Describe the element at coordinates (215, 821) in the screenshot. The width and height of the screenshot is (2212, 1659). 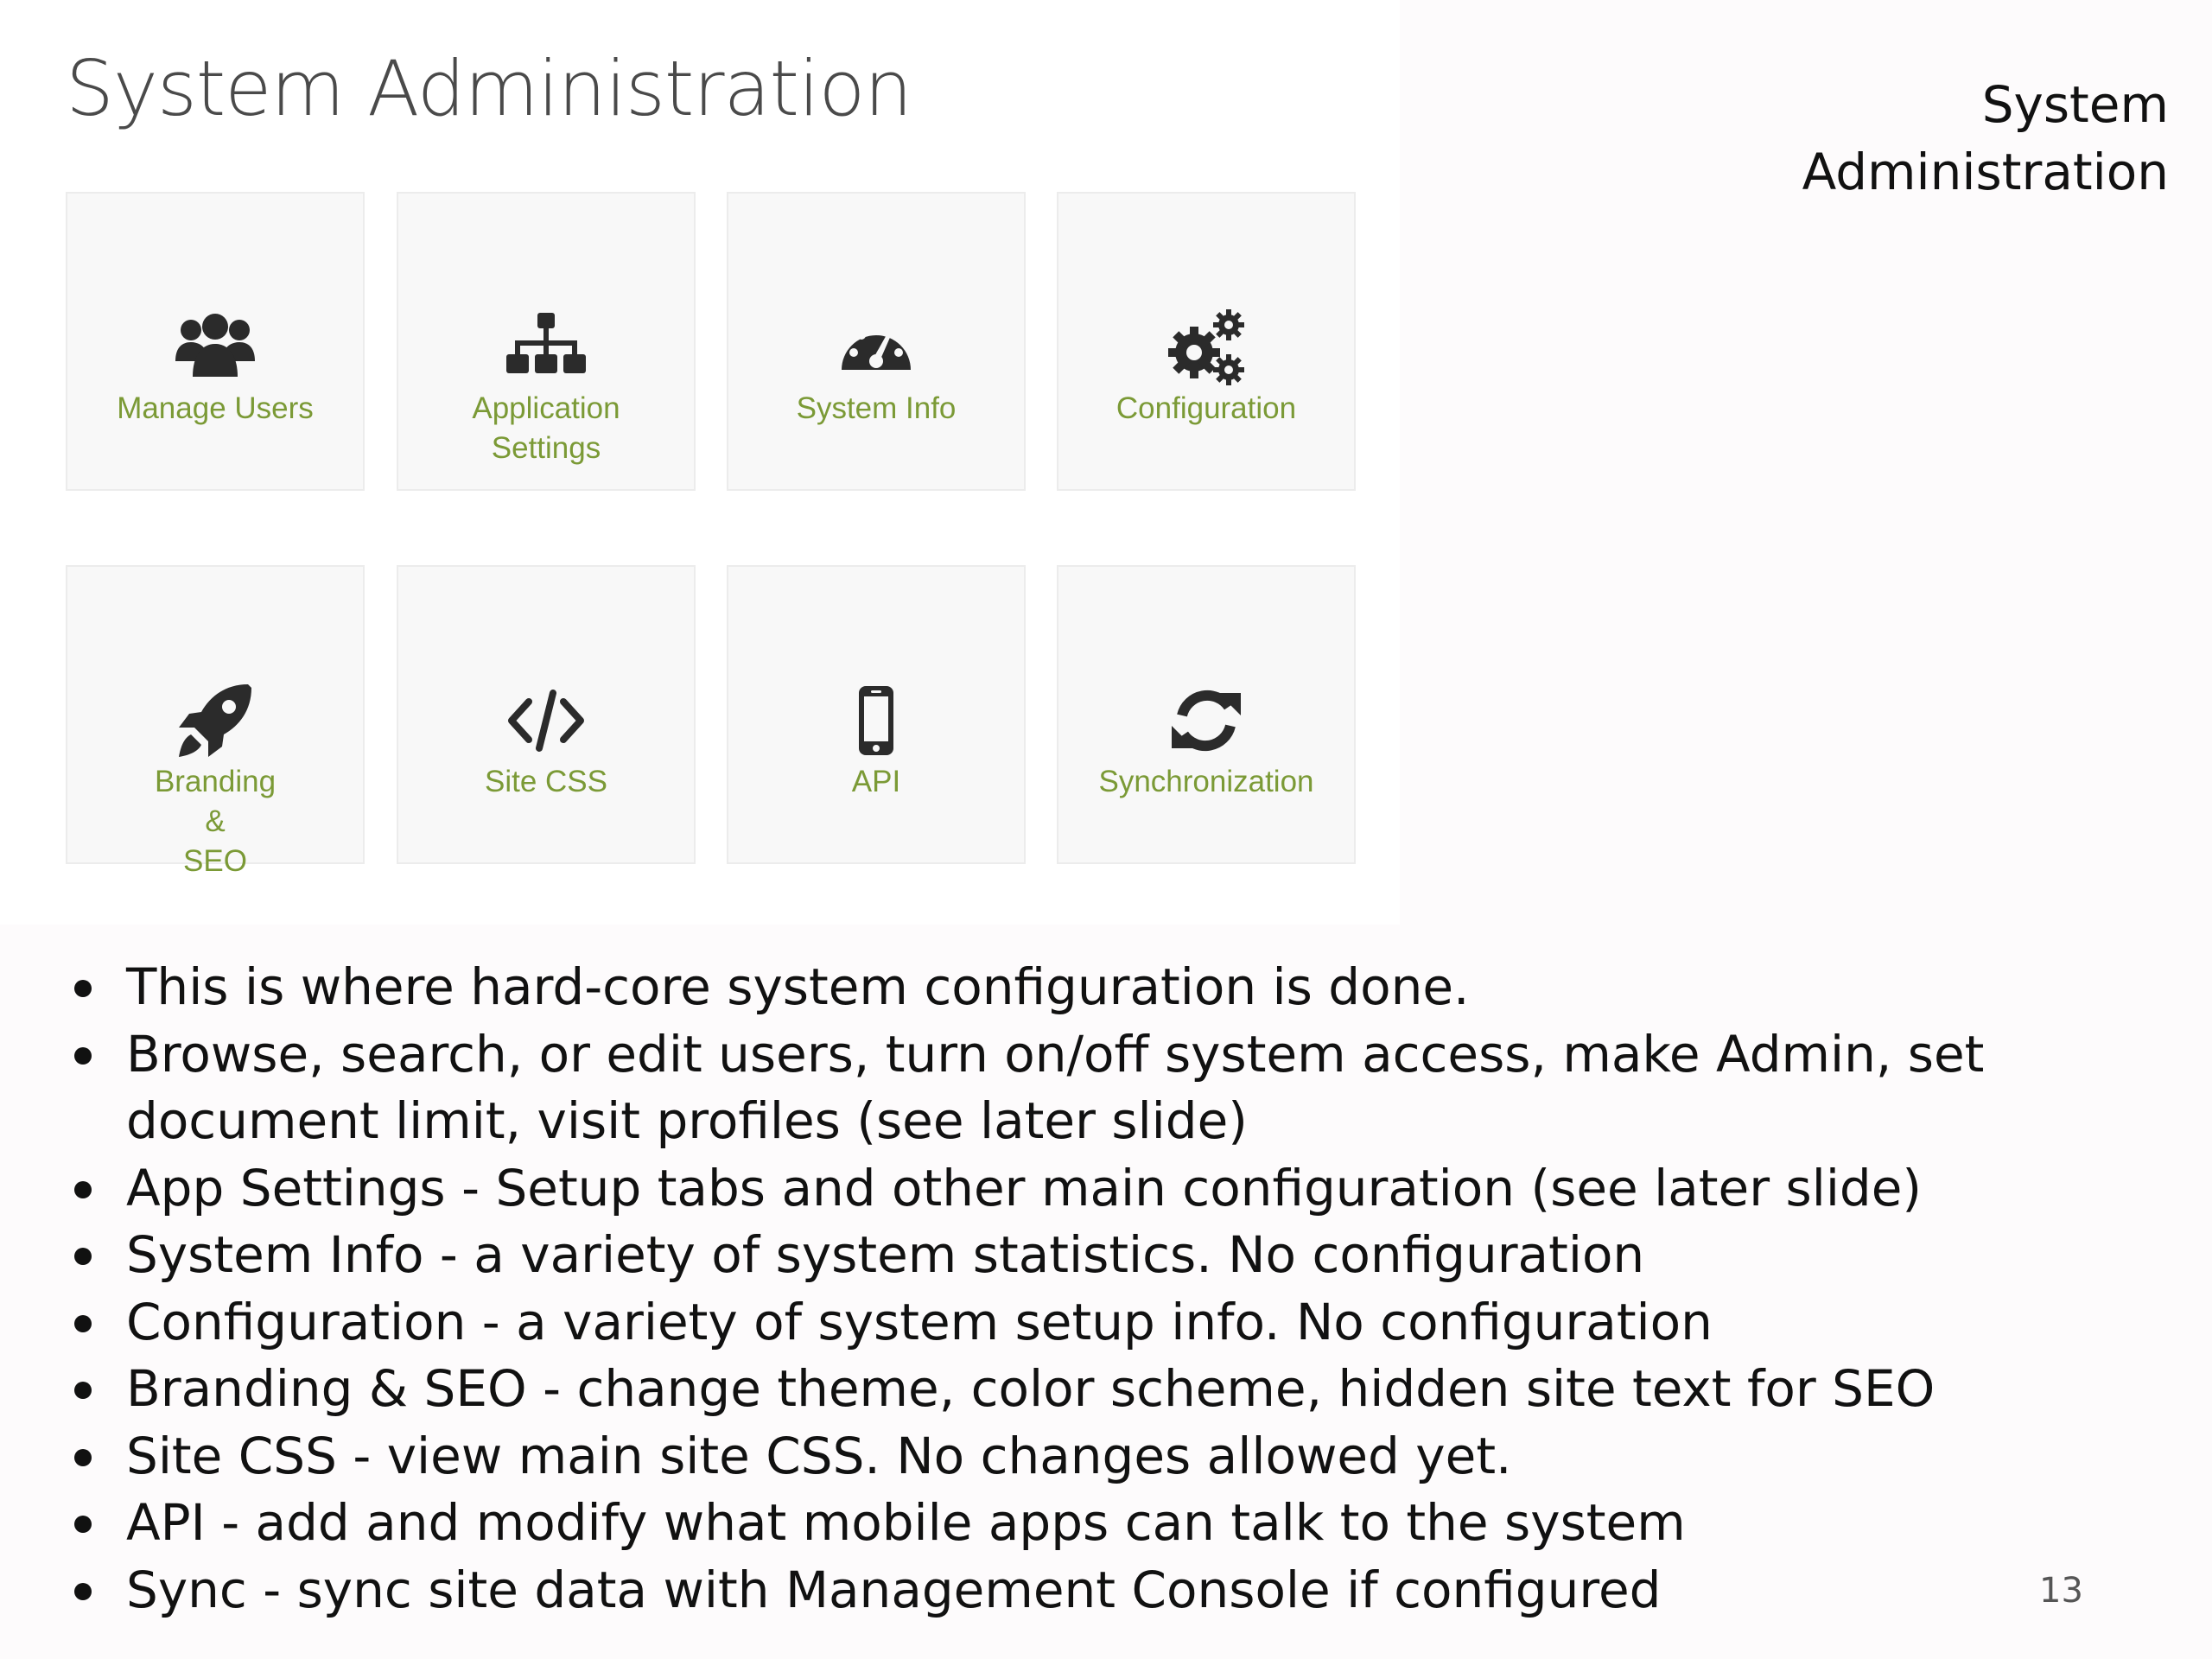
I see `tile-label: Branding & SEO` at that location.